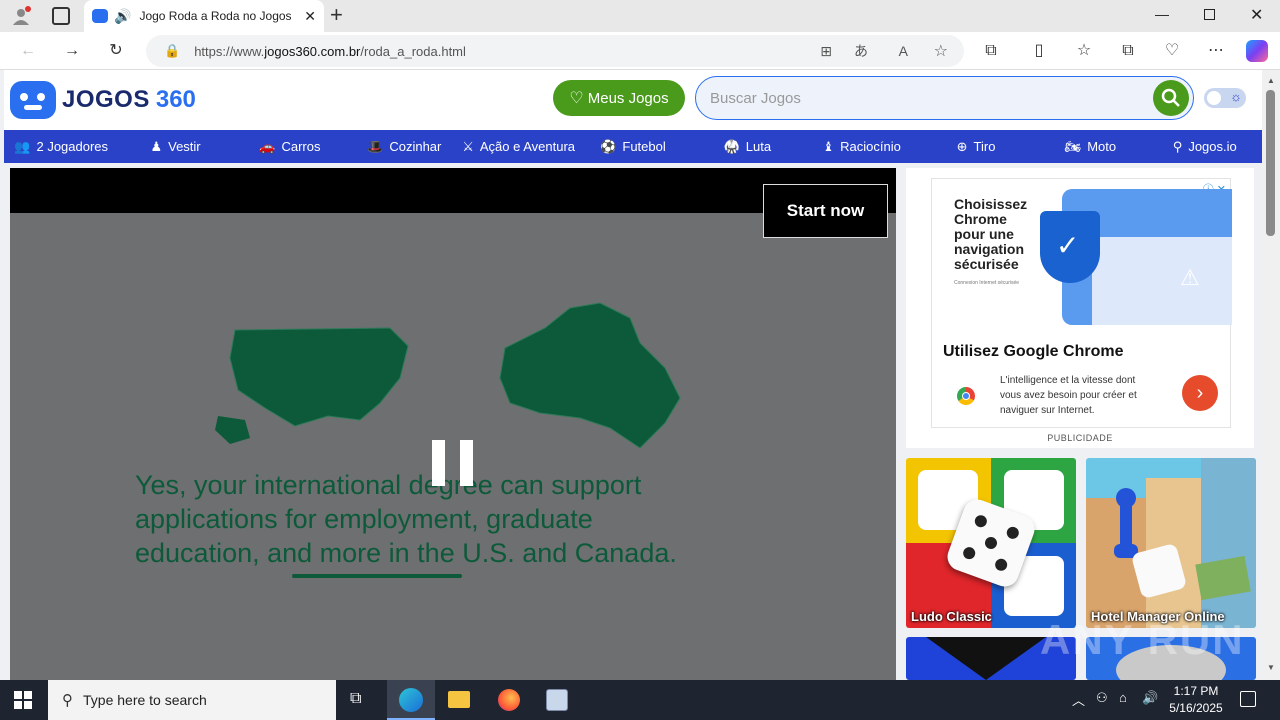 The height and width of the screenshot is (720, 1280). I want to click on nav-item: ⚽ Futebol, so click(633, 147).